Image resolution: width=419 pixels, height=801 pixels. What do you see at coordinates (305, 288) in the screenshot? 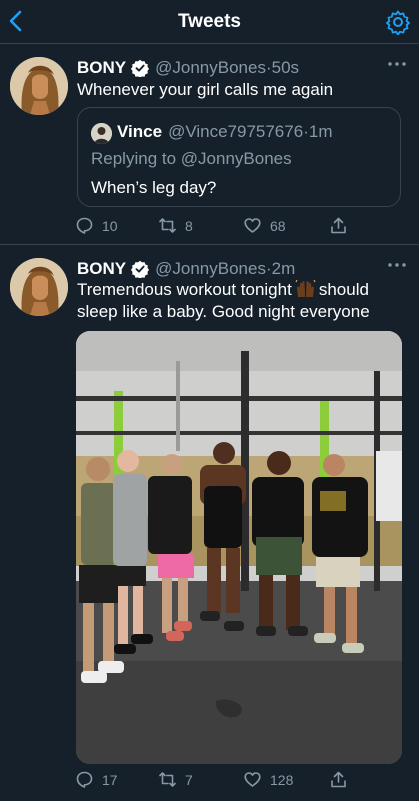
I see `raised-hands-emoji-icon` at bounding box center [305, 288].